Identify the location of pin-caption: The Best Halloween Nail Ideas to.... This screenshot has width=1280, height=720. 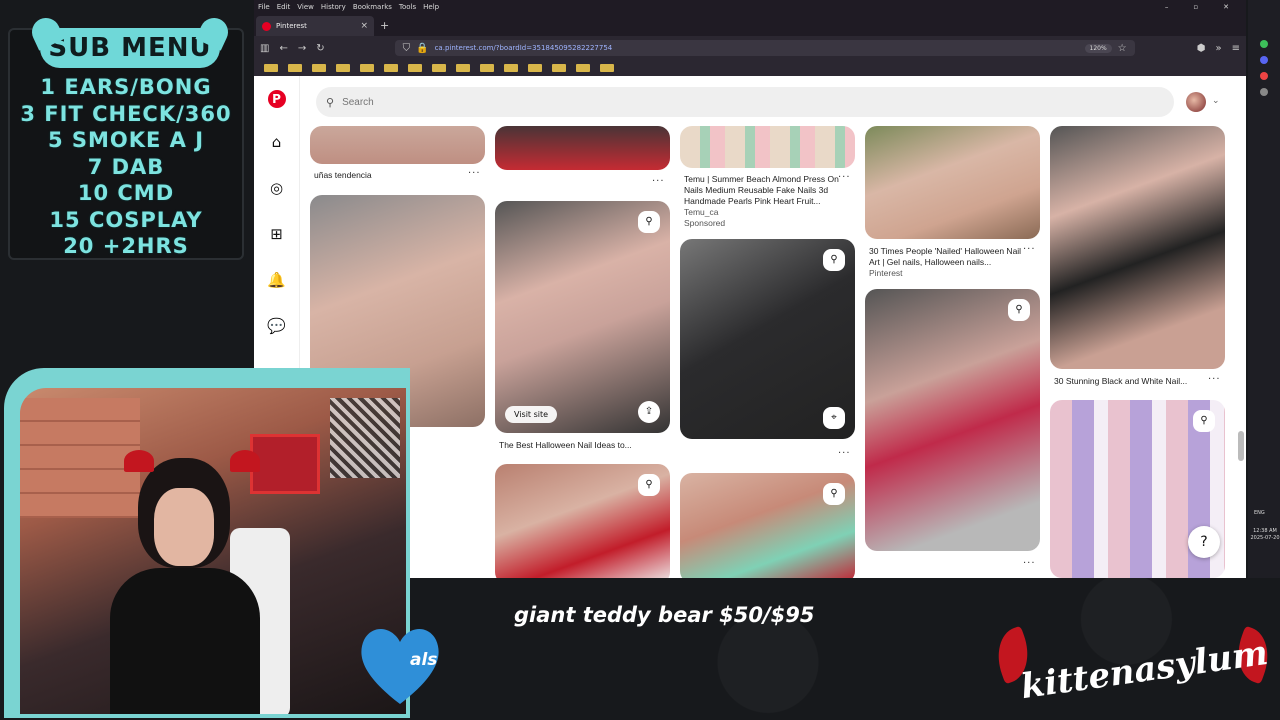
(565, 445).